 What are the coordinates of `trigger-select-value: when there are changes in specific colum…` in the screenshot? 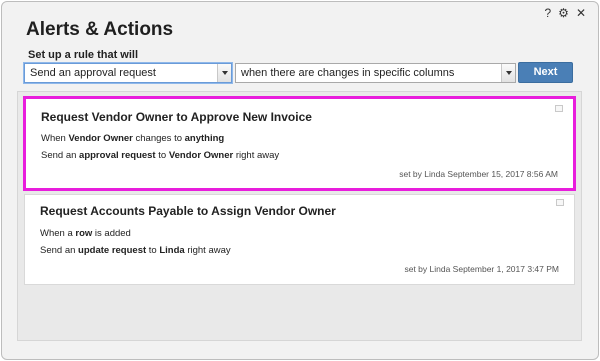 It's located at (348, 73).